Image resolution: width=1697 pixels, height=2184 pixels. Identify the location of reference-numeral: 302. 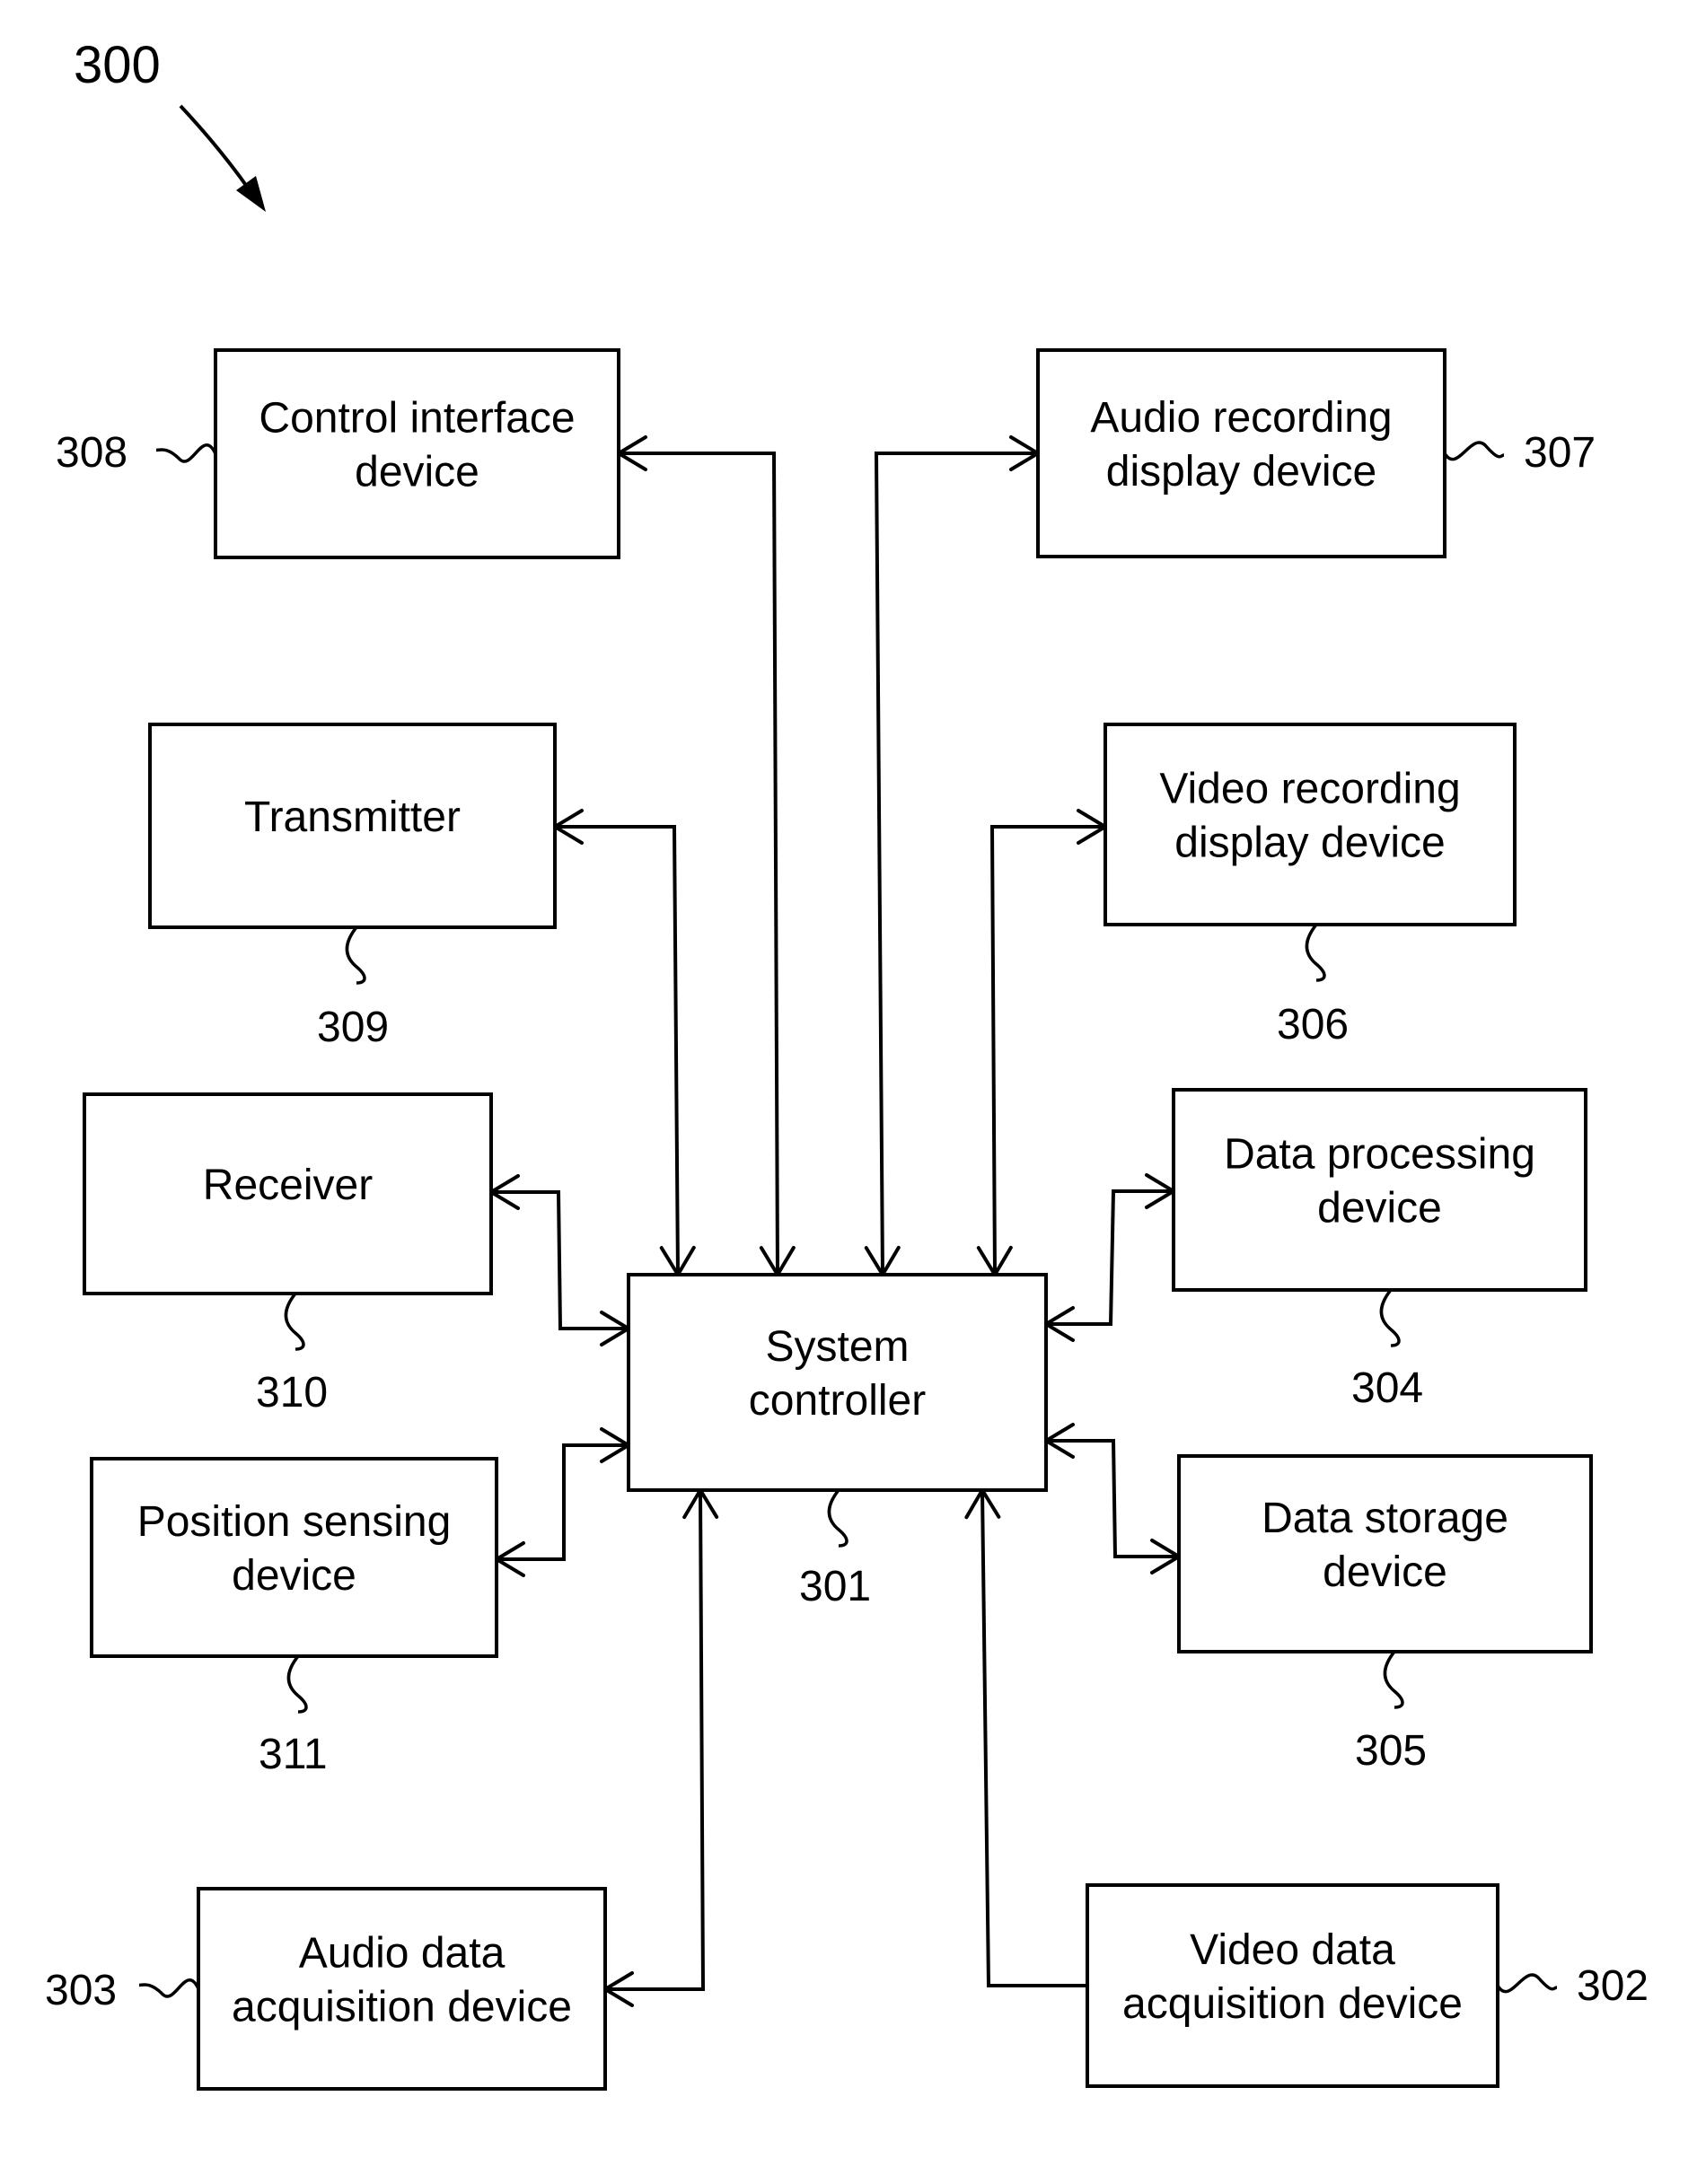
(1613, 1986).